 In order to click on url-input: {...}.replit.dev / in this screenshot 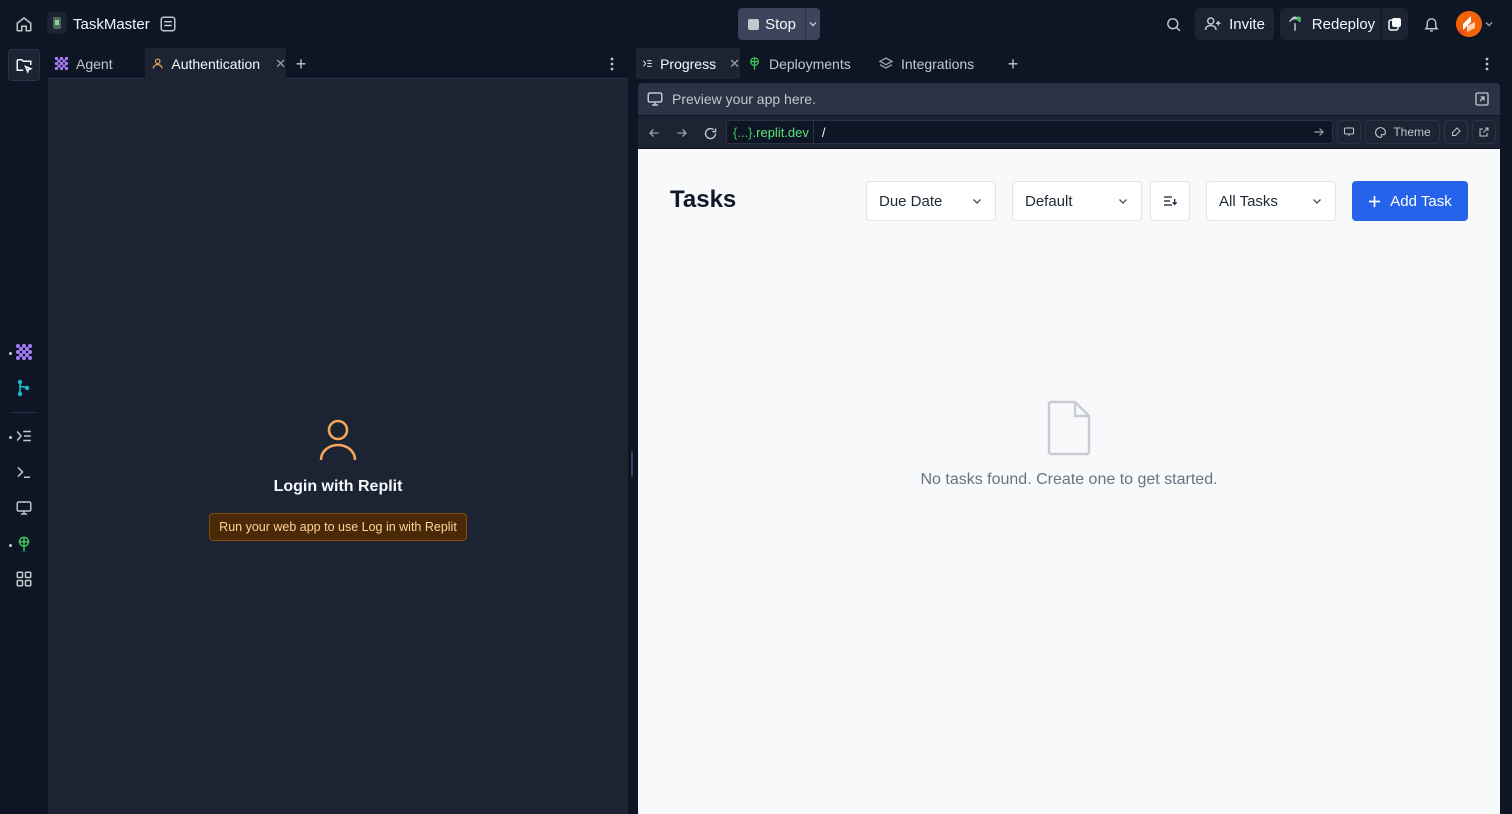, I will do `click(1029, 132)`.